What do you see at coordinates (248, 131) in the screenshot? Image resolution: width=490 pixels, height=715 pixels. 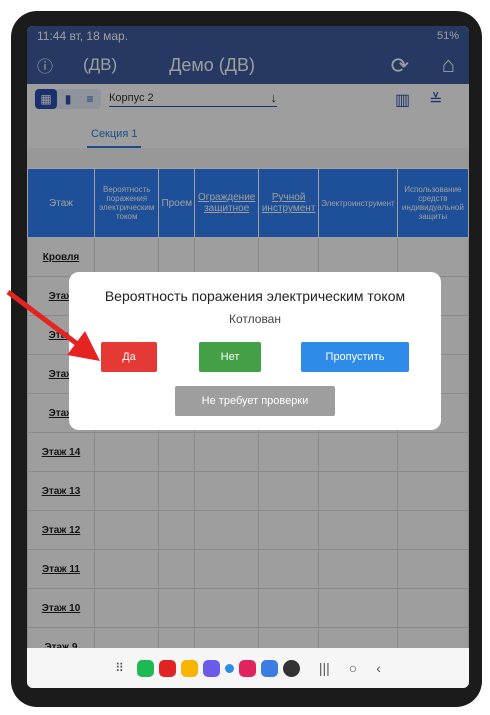 I see `section-tabs: Секция 1` at bounding box center [248, 131].